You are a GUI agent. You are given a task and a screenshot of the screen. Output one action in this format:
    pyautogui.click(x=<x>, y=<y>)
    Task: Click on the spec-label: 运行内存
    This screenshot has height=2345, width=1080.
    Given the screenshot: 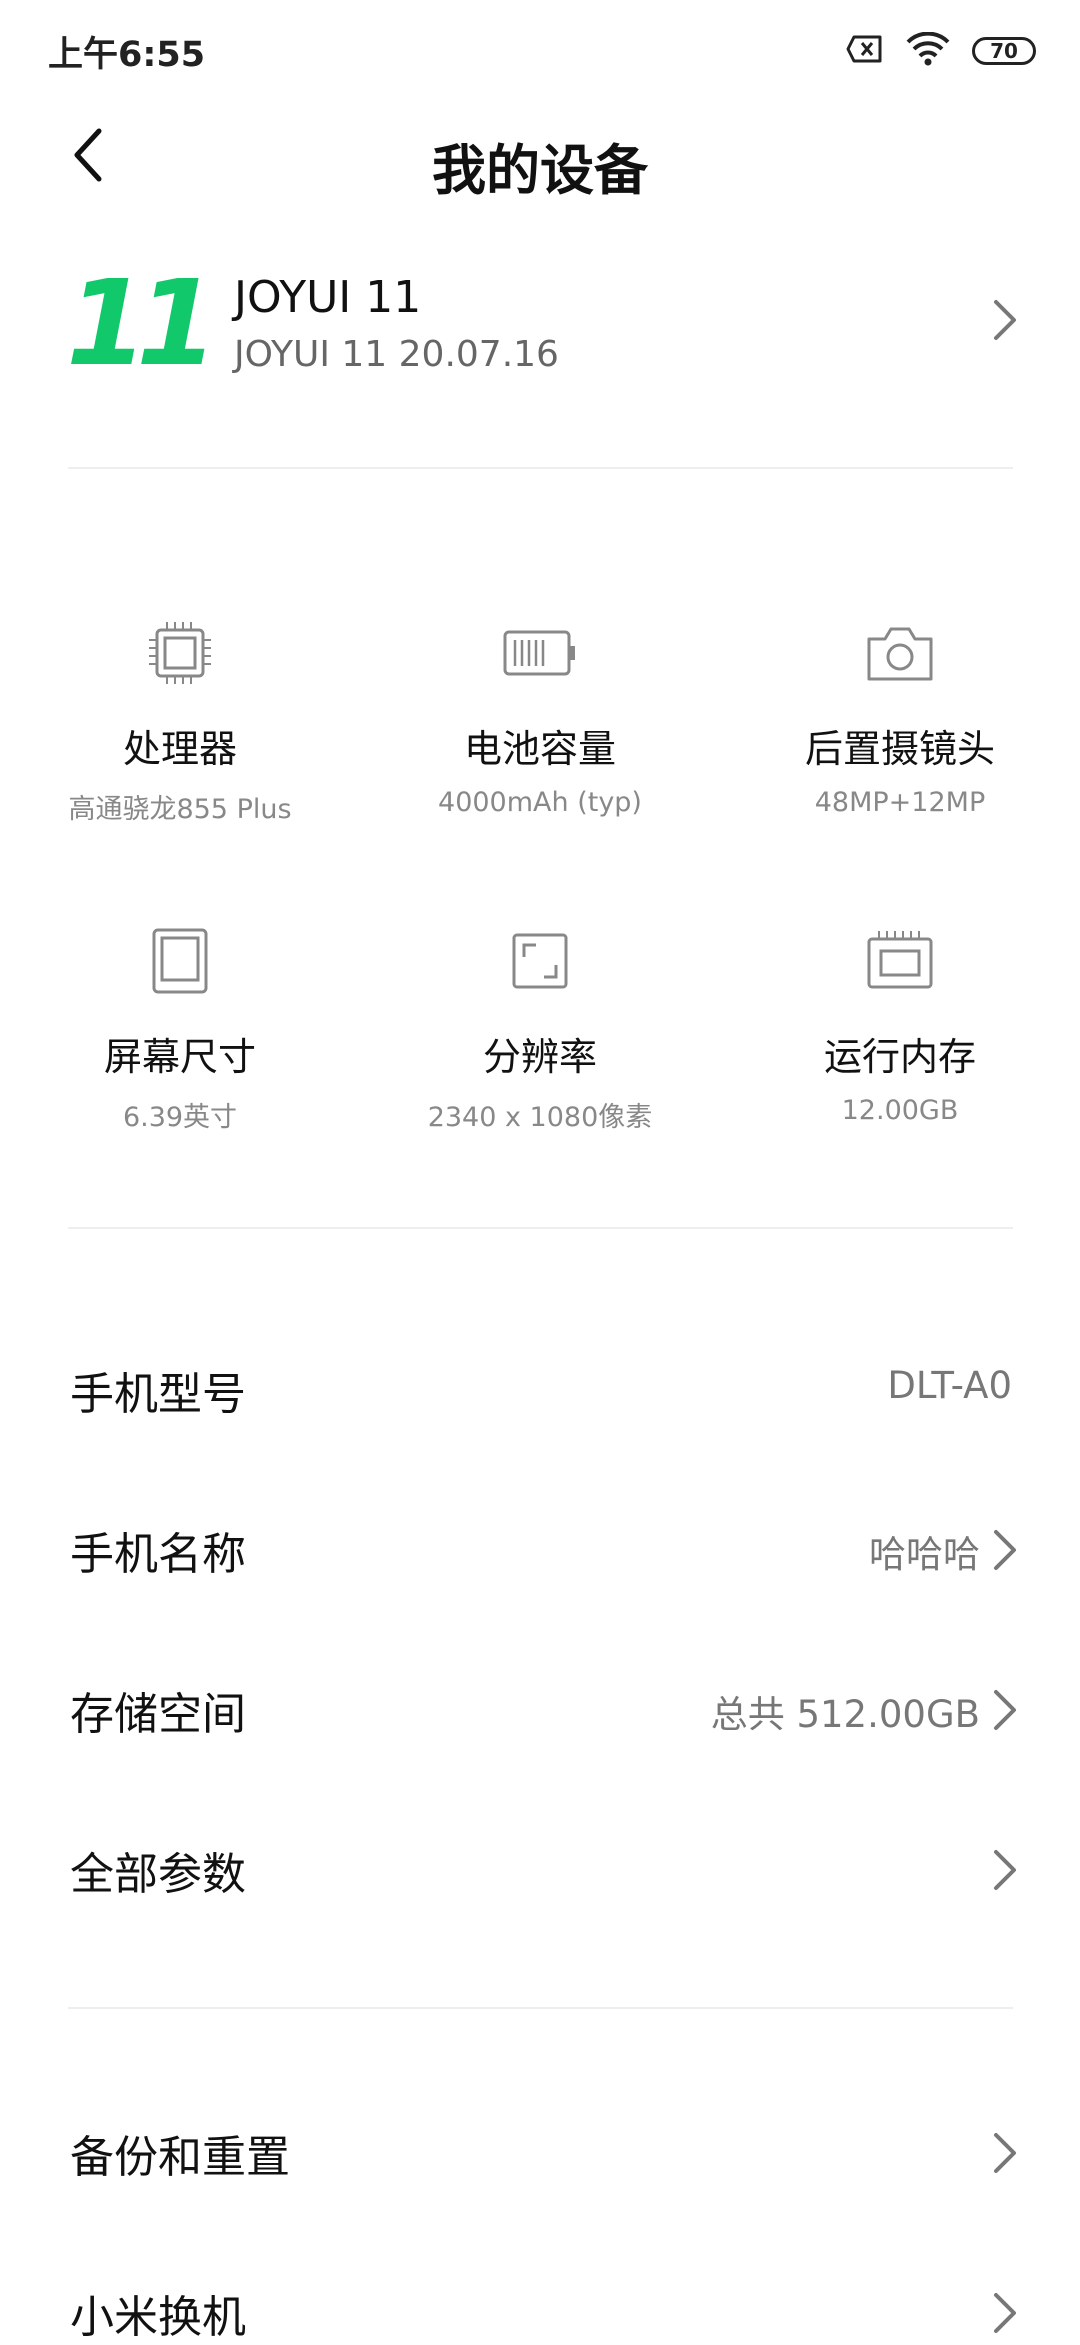 What is the action you would take?
    pyautogui.click(x=899, y=1057)
    